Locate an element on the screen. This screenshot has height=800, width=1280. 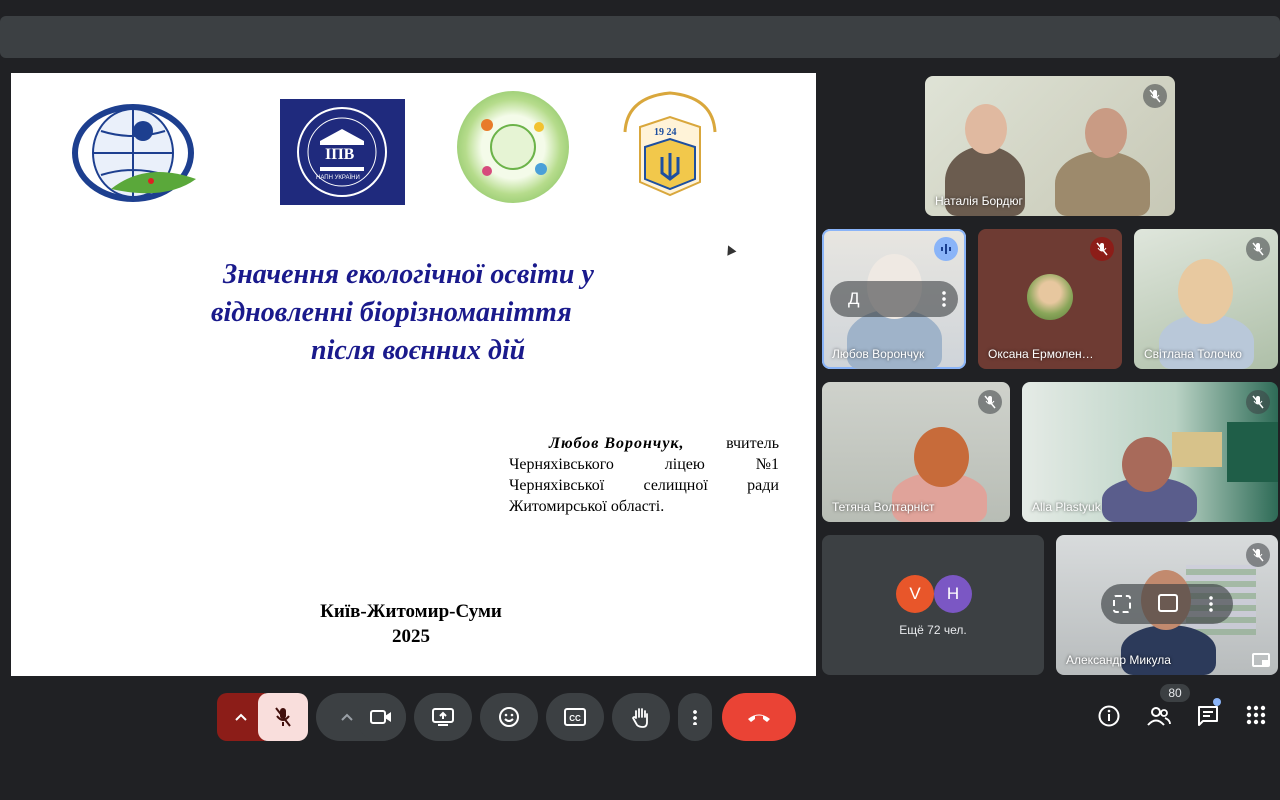
avatar-initial: H is located at coordinates (953, 593).